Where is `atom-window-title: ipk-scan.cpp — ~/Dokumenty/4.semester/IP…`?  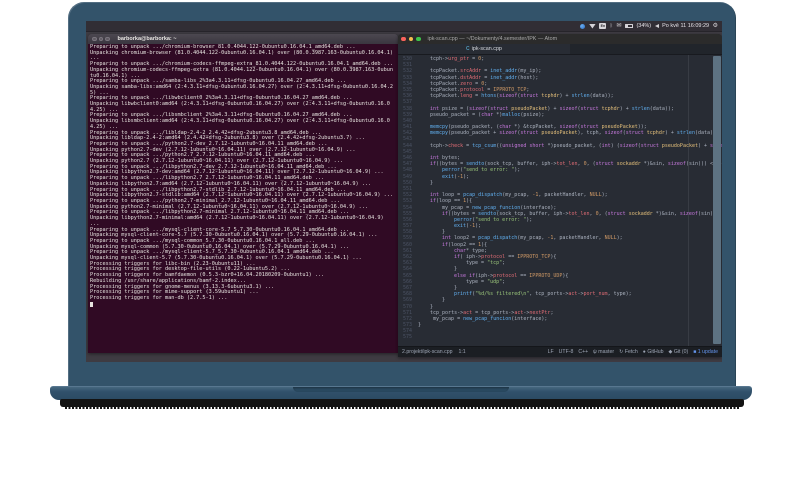 atom-window-title: ipk-scan.cpp — ~/Dokumenty/4.semester/IP… is located at coordinates (492, 39).